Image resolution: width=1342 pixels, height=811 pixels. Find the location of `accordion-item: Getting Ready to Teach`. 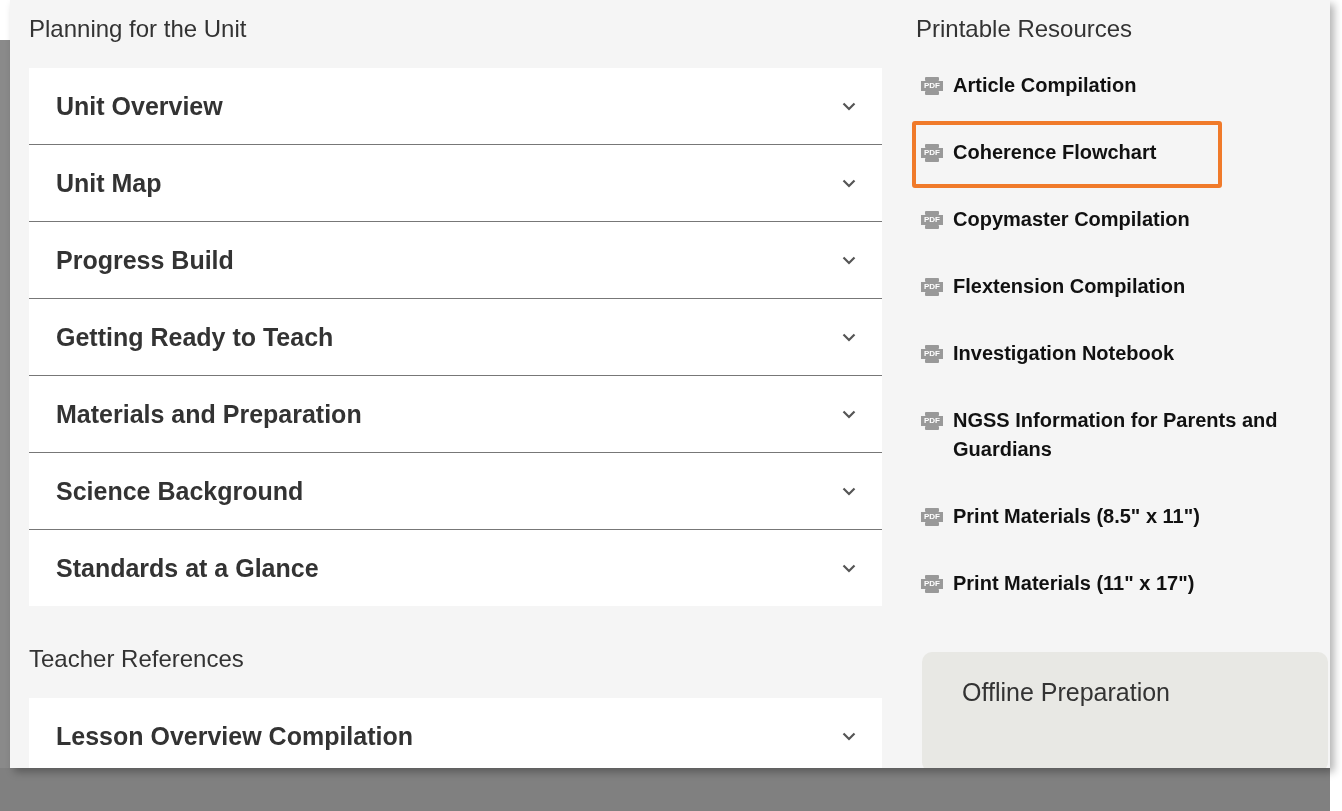

accordion-item: Getting Ready to Teach is located at coordinates (455, 337).